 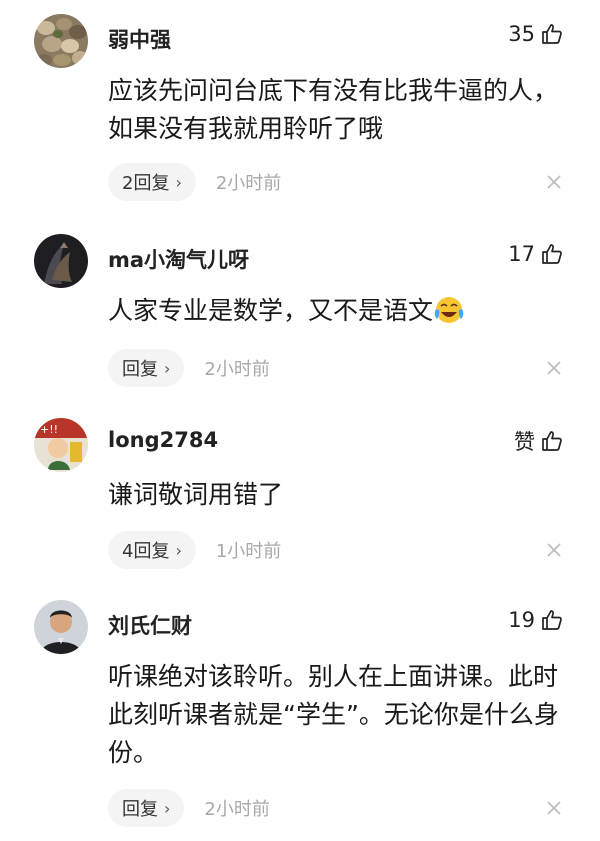 I want to click on reply-label: 4回复, so click(x=146, y=551).